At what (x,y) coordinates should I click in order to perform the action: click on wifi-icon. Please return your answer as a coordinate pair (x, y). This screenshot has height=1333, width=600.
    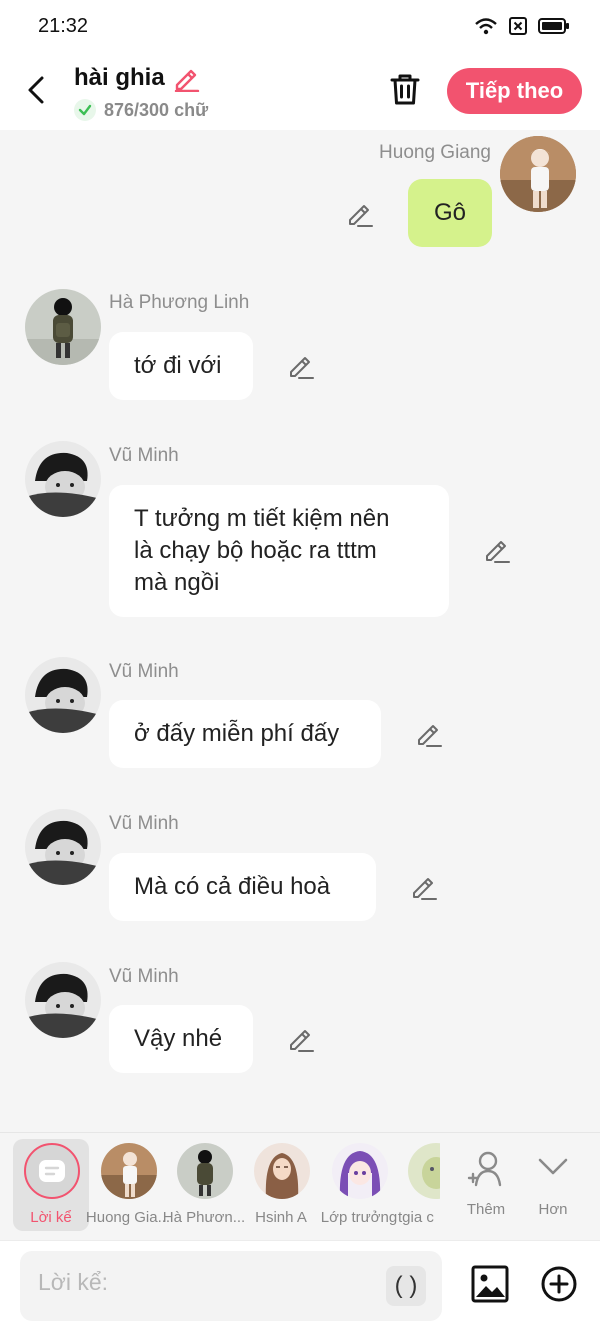
    Looking at the image, I should click on (486, 26).